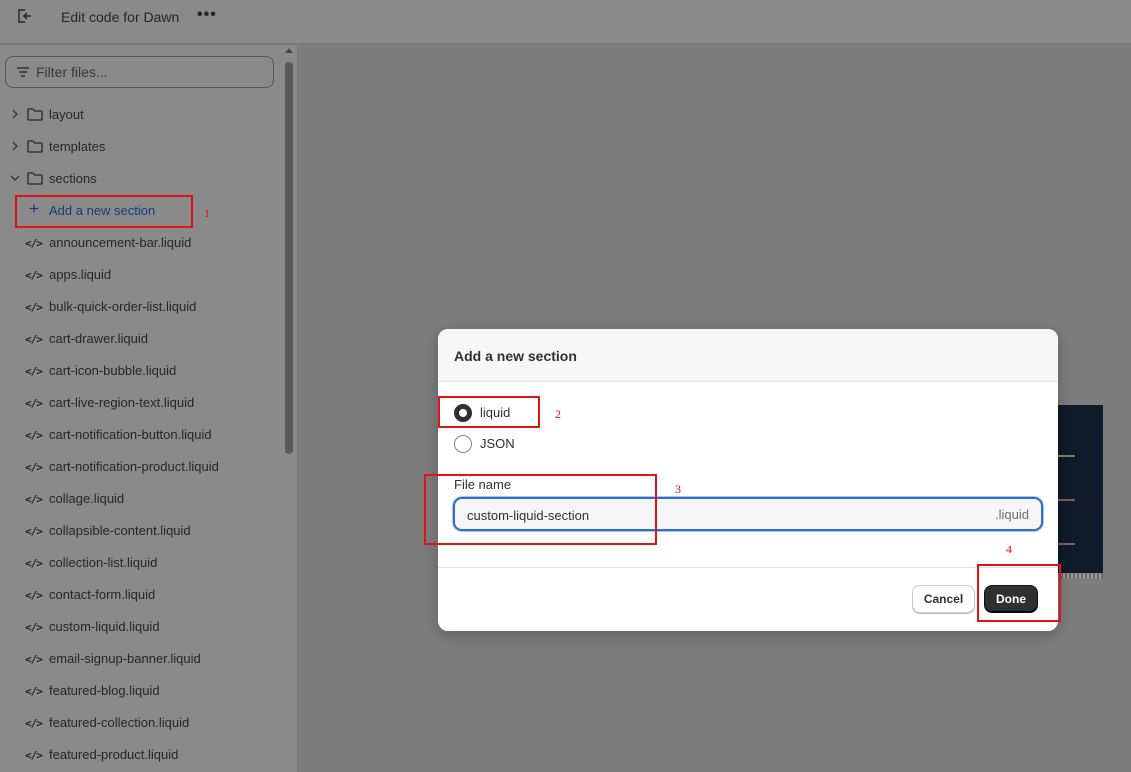 The image size is (1131, 772). What do you see at coordinates (104, 626) in the screenshot?
I see `file-label: custom-liquid.liquid` at bounding box center [104, 626].